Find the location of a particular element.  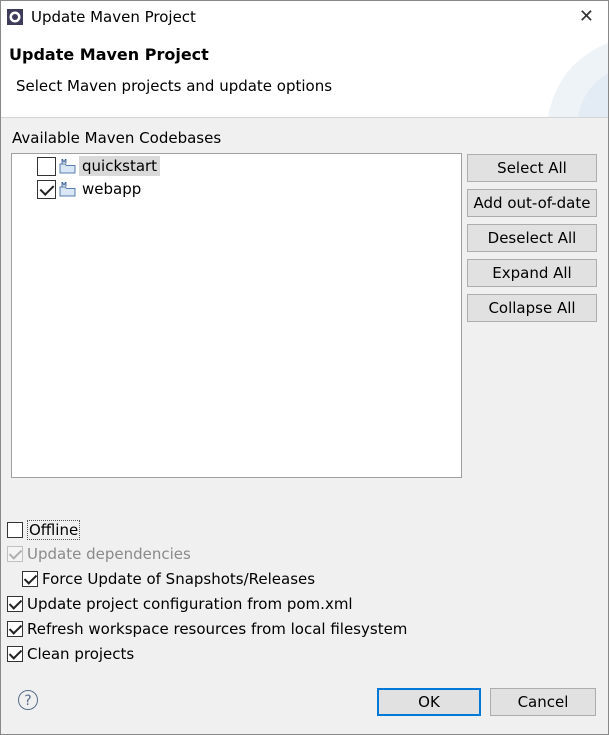

webapp-checkbox is located at coordinates (46, 189).